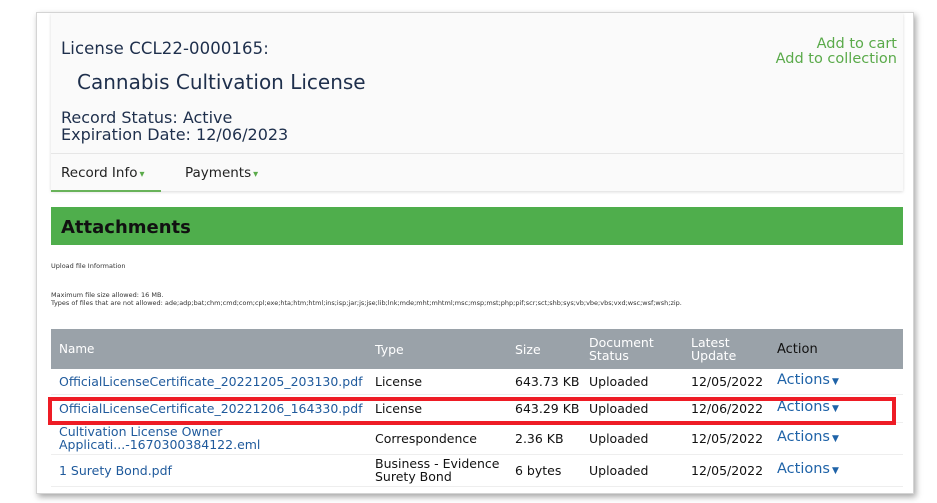 The image size is (937, 503). I want to click on file-type: Business - Evidence Surety Bond, so click(437, 470).